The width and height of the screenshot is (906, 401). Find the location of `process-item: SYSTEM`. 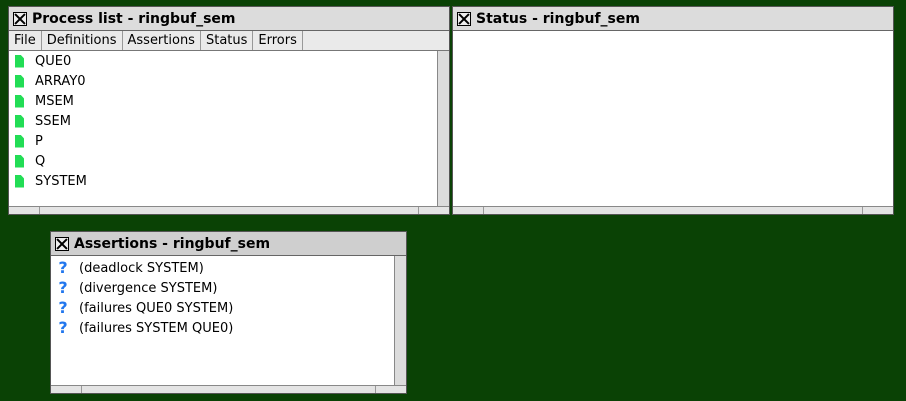

process-item: SYSTEM is located at coordinates (229, 181).